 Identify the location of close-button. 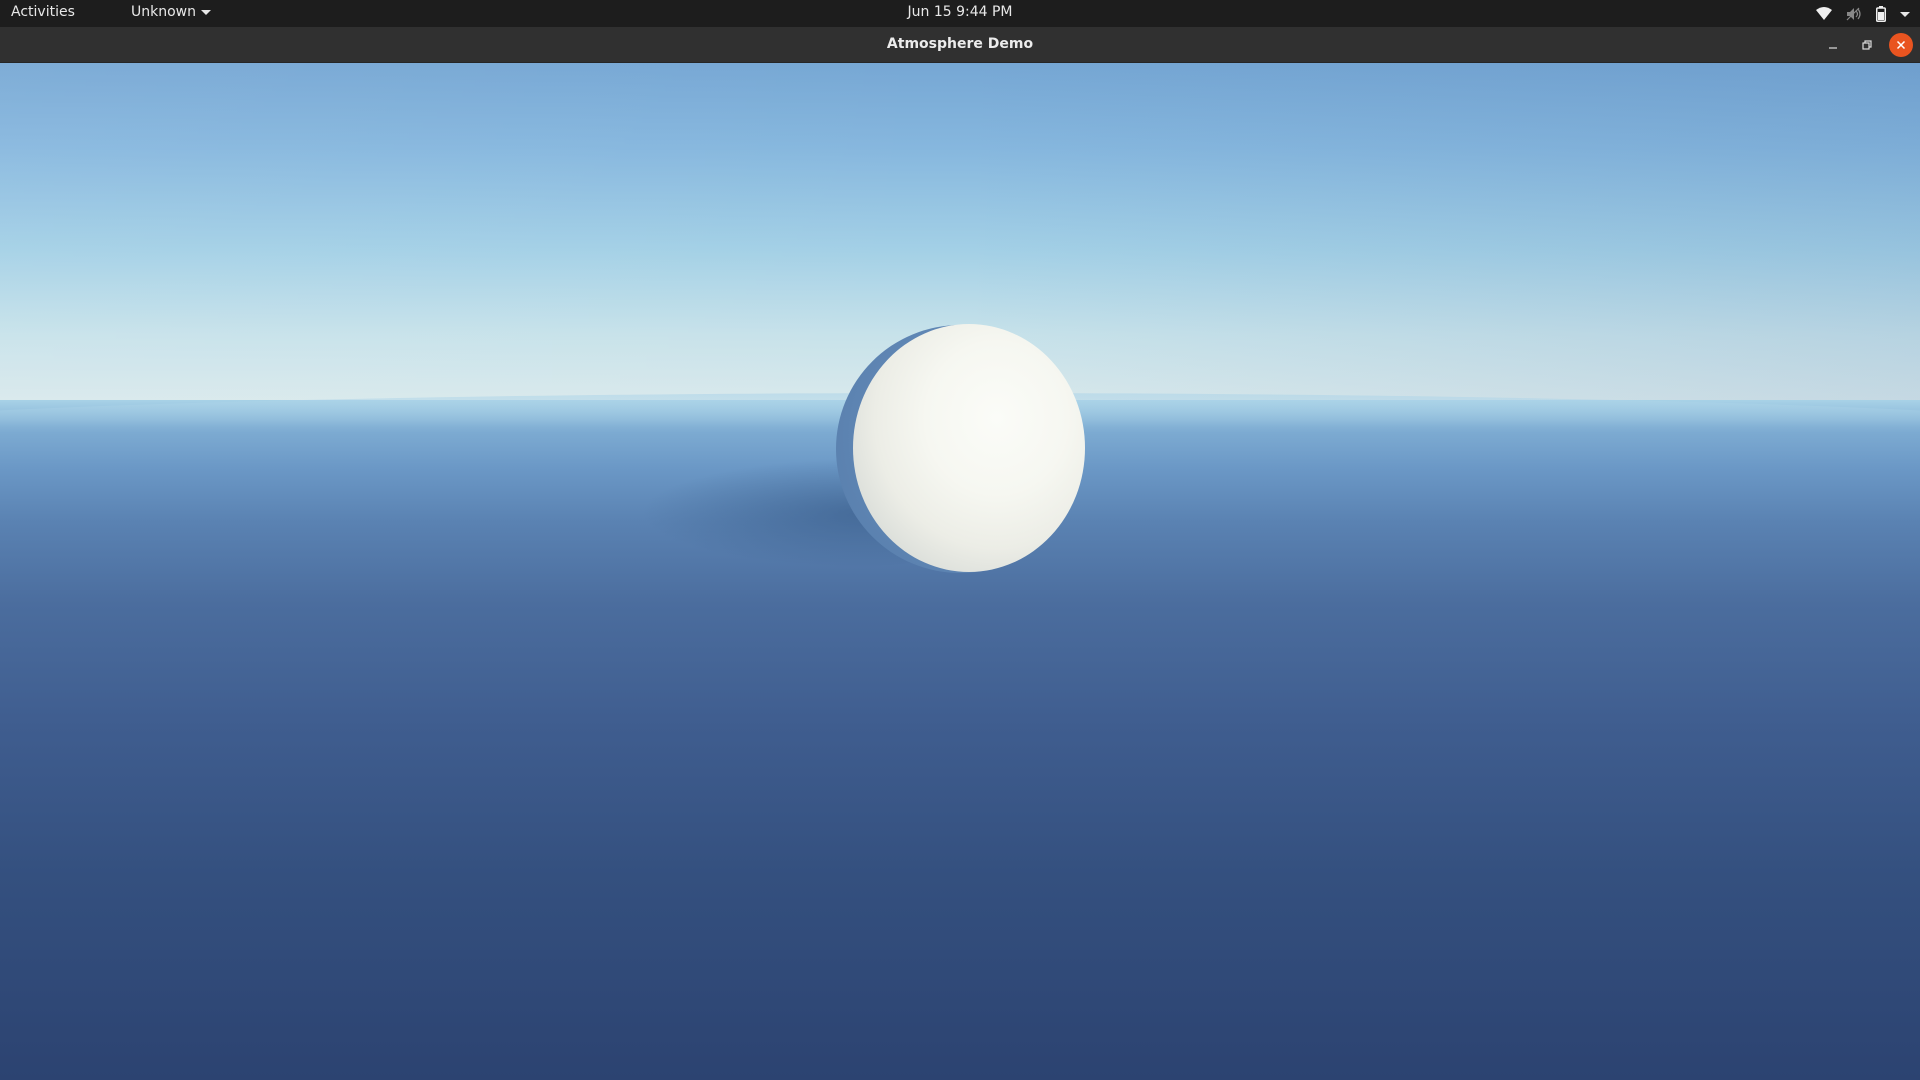
(1901, 45).